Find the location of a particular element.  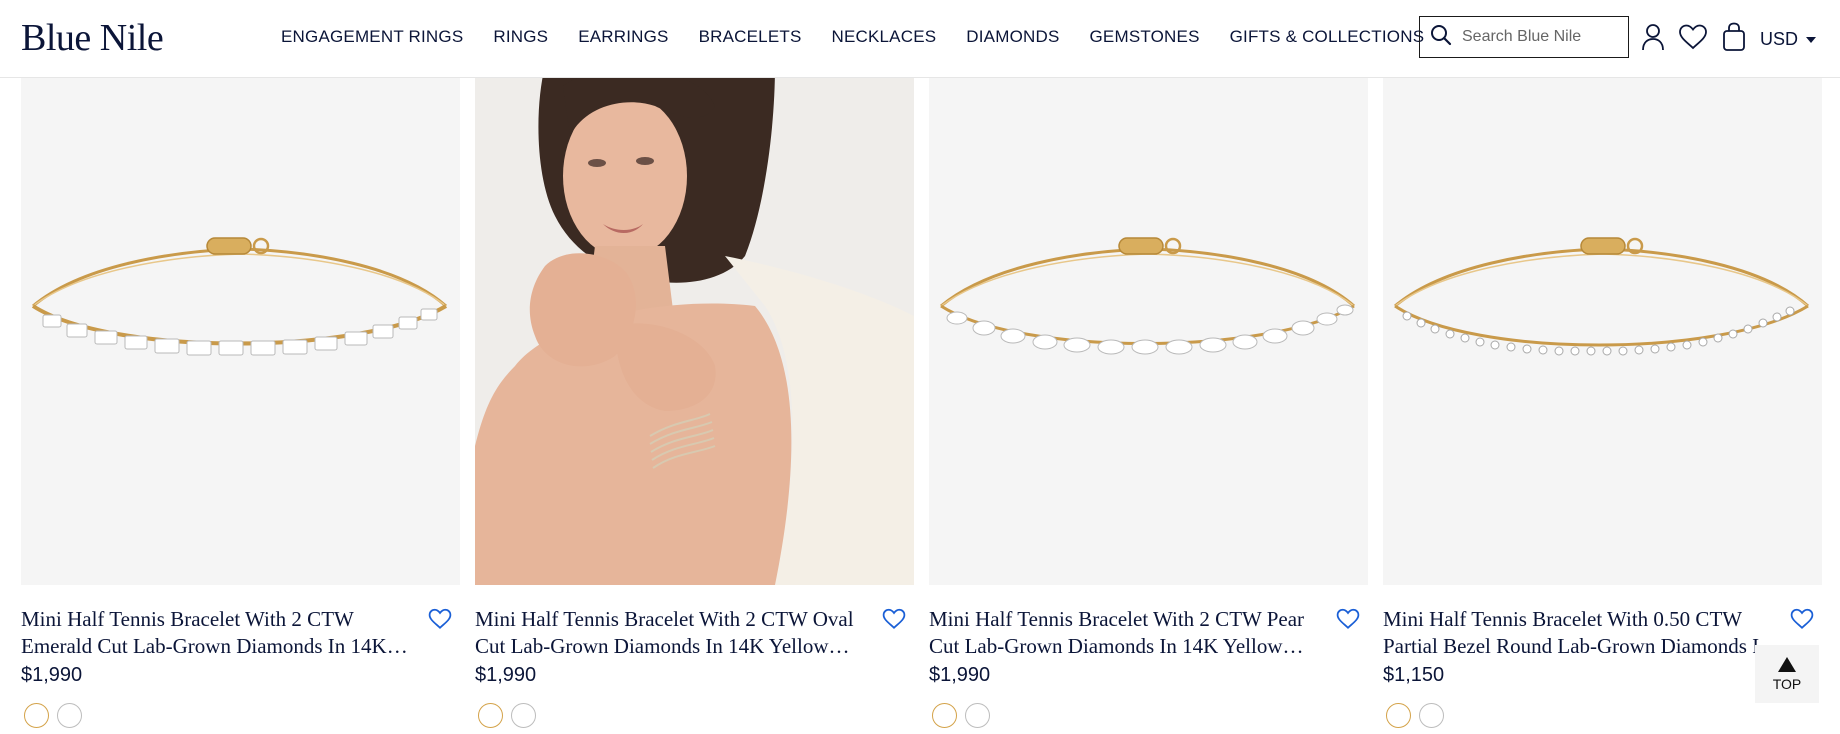

nav-necklaces: NECKLACES is located at coordinates (884, 37).